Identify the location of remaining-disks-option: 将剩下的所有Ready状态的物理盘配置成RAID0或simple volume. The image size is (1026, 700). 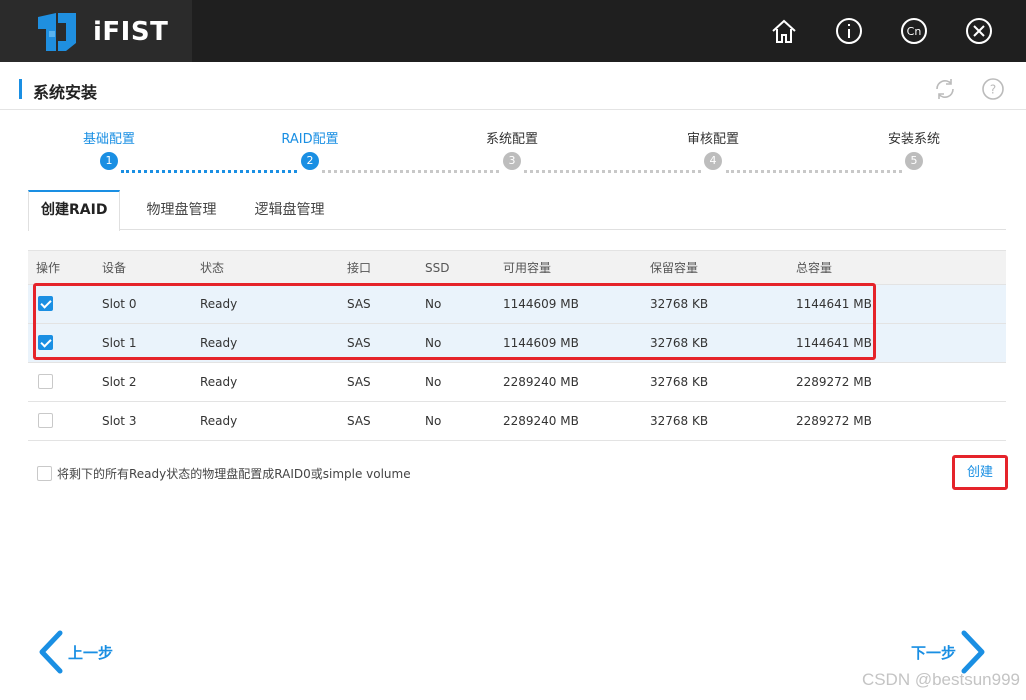
(224, 473).